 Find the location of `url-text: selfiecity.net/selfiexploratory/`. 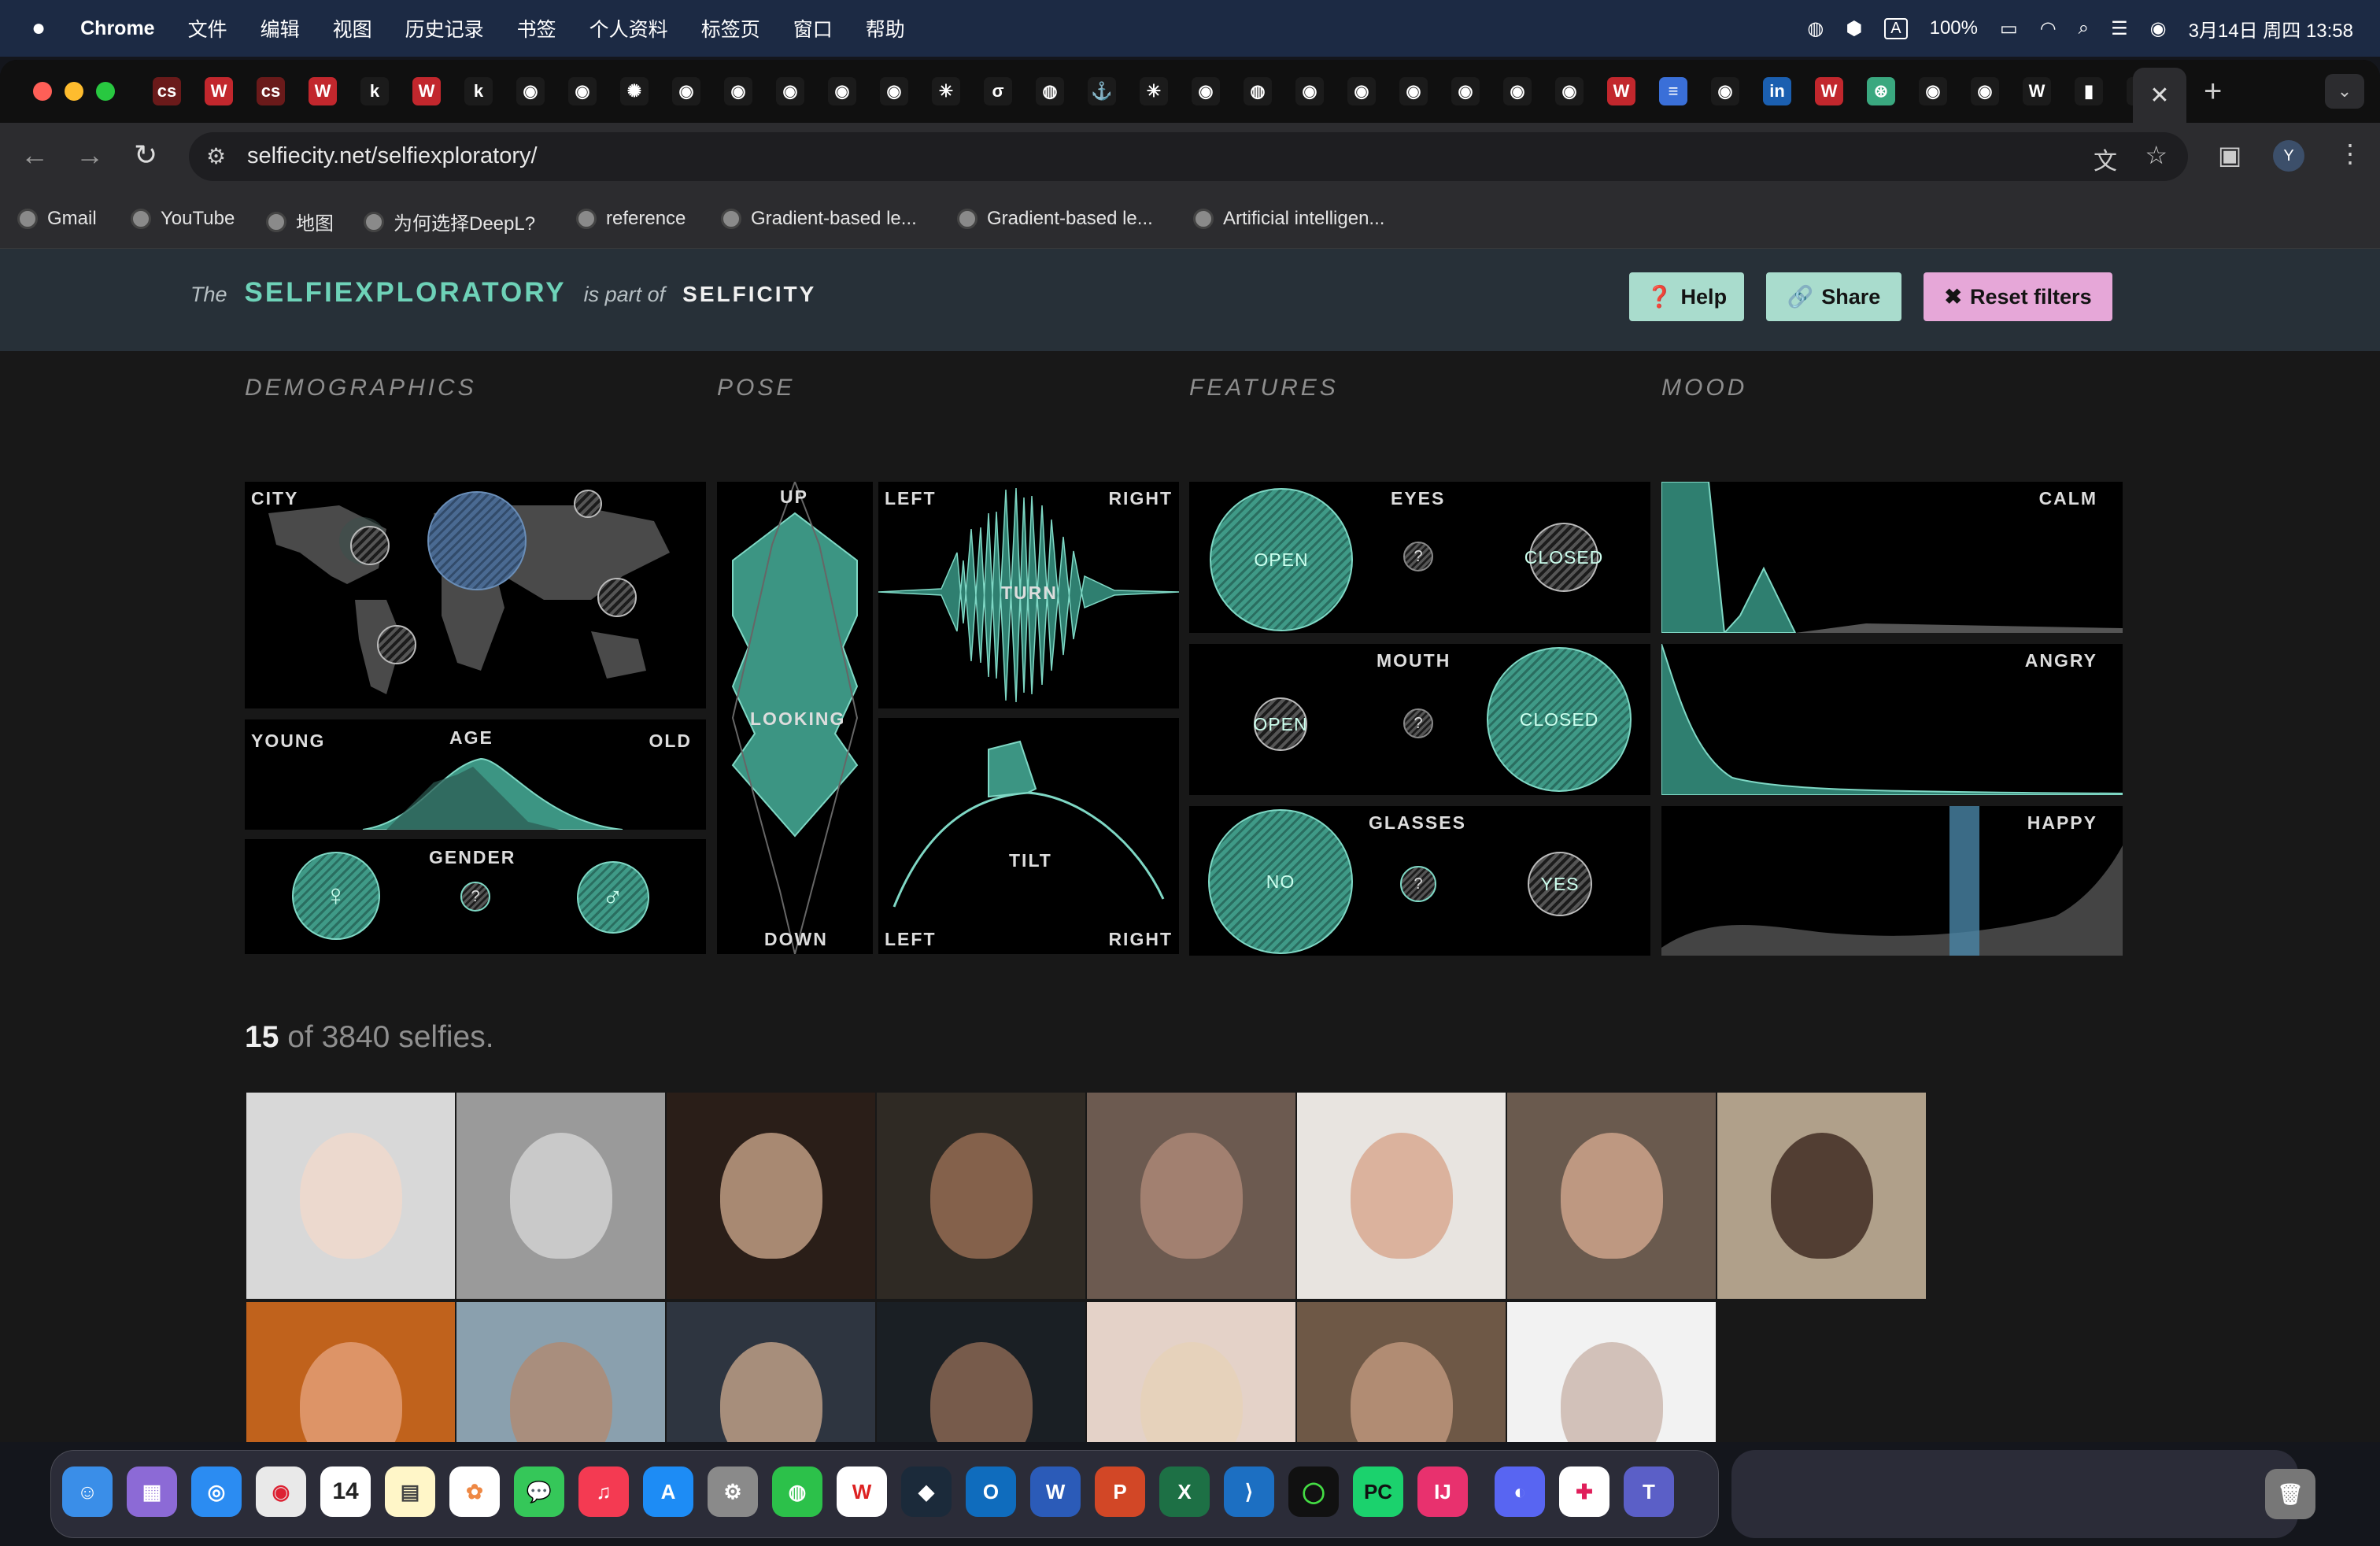

url-text: selfiecity.net/selfiexploratory/ is located at coordinates (392, 156).